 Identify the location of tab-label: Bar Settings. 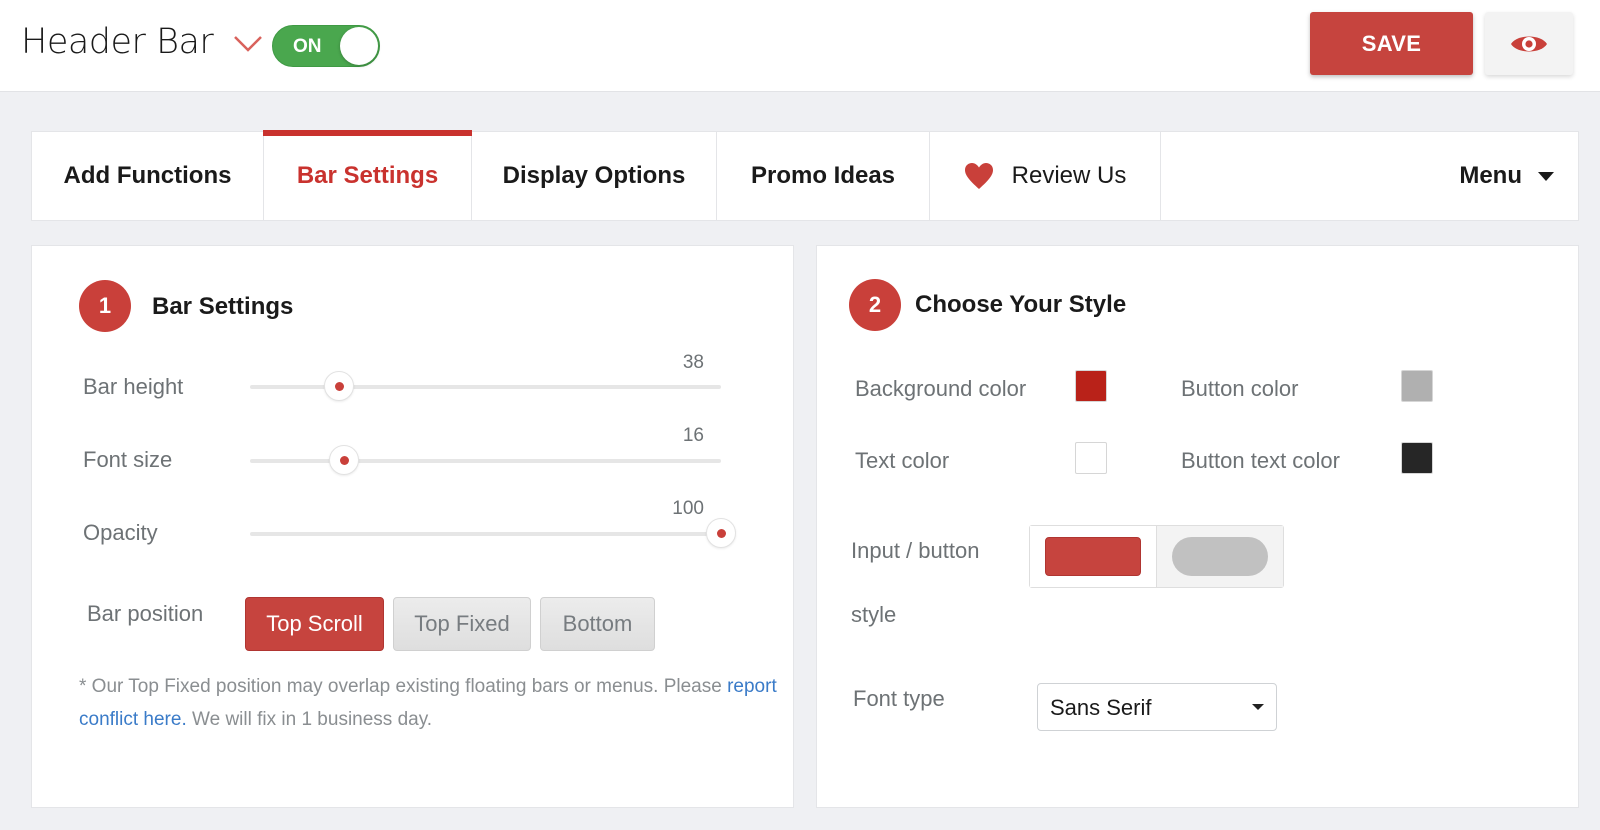
(367, 175).